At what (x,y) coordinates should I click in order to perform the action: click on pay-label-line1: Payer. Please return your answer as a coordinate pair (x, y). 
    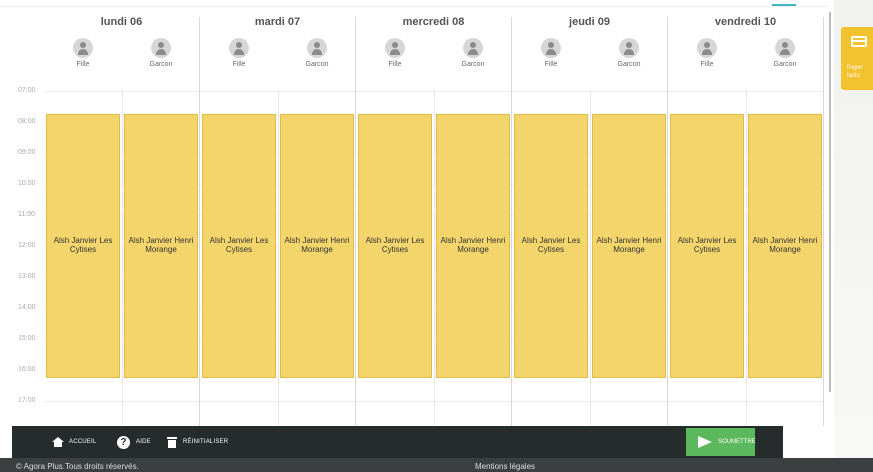
    Looking at the image, I should click on (855, 68).